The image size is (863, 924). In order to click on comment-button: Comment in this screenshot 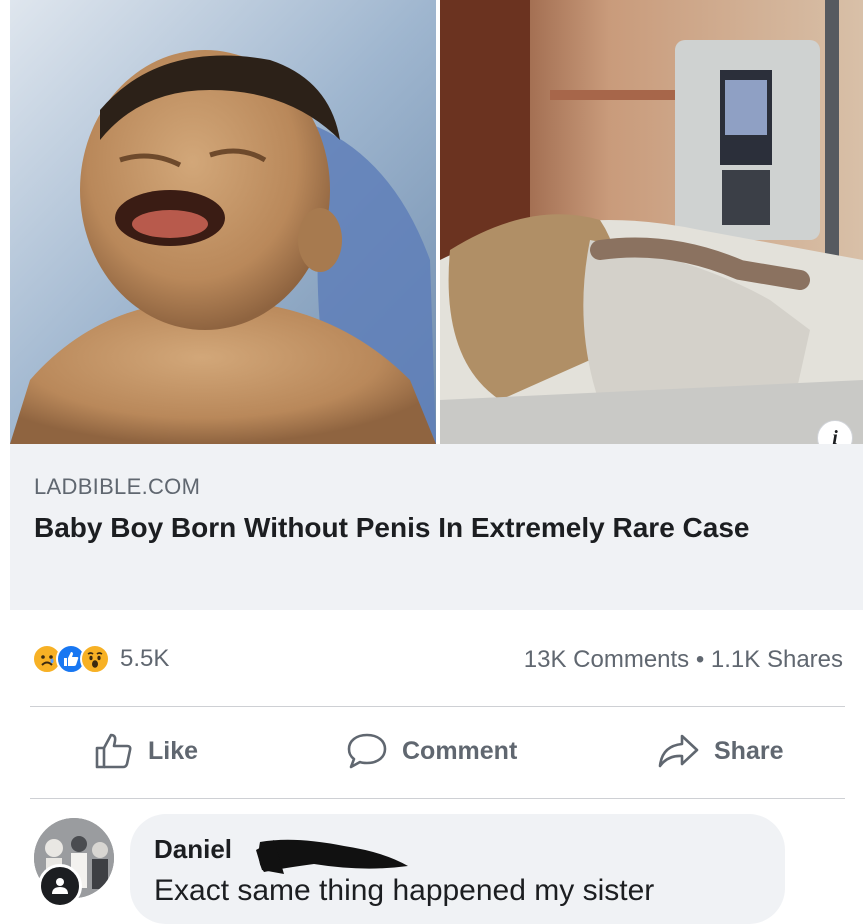, I will do `click(431, 751)`.